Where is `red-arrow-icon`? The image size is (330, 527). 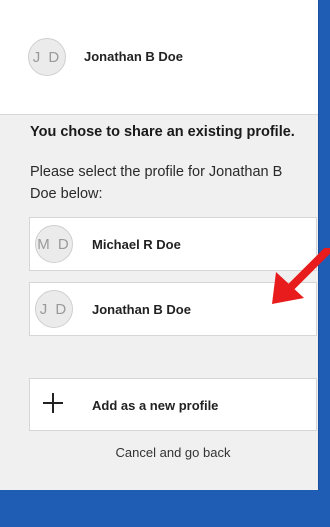 red-arrow-icon is located at coordinates (301, 276).